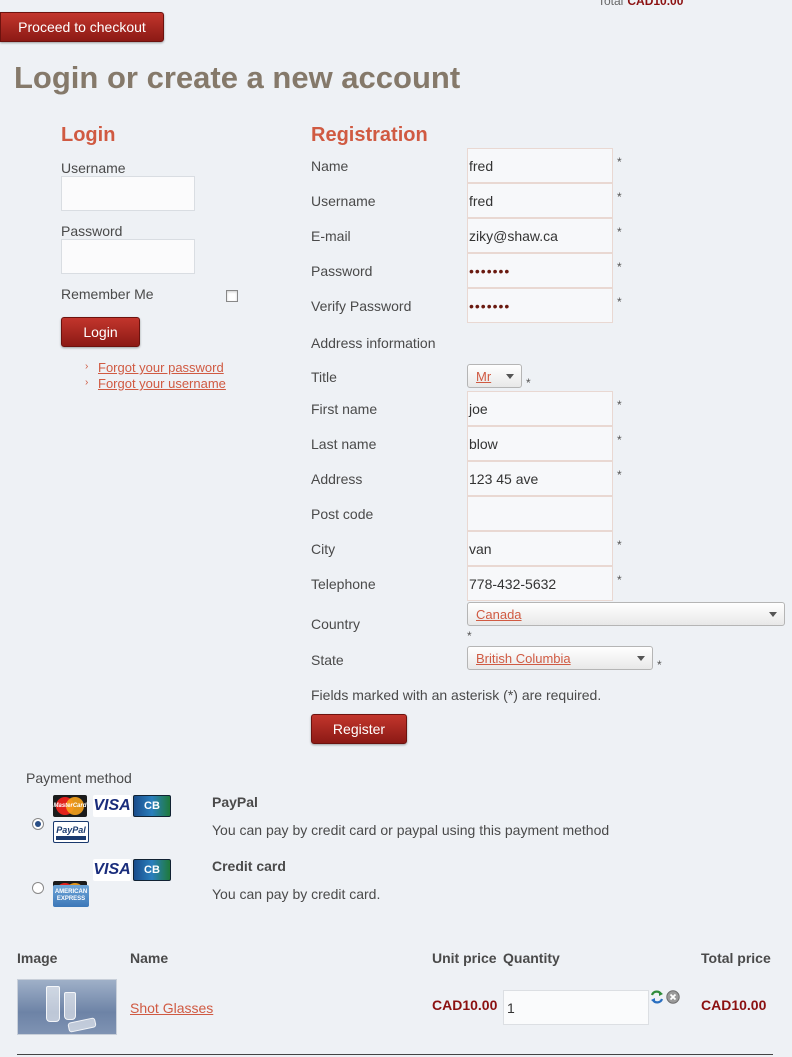 This screenshot has width=792, height=1057. I want to click on col-header-unit-price: Unit price, so click(464, 958).